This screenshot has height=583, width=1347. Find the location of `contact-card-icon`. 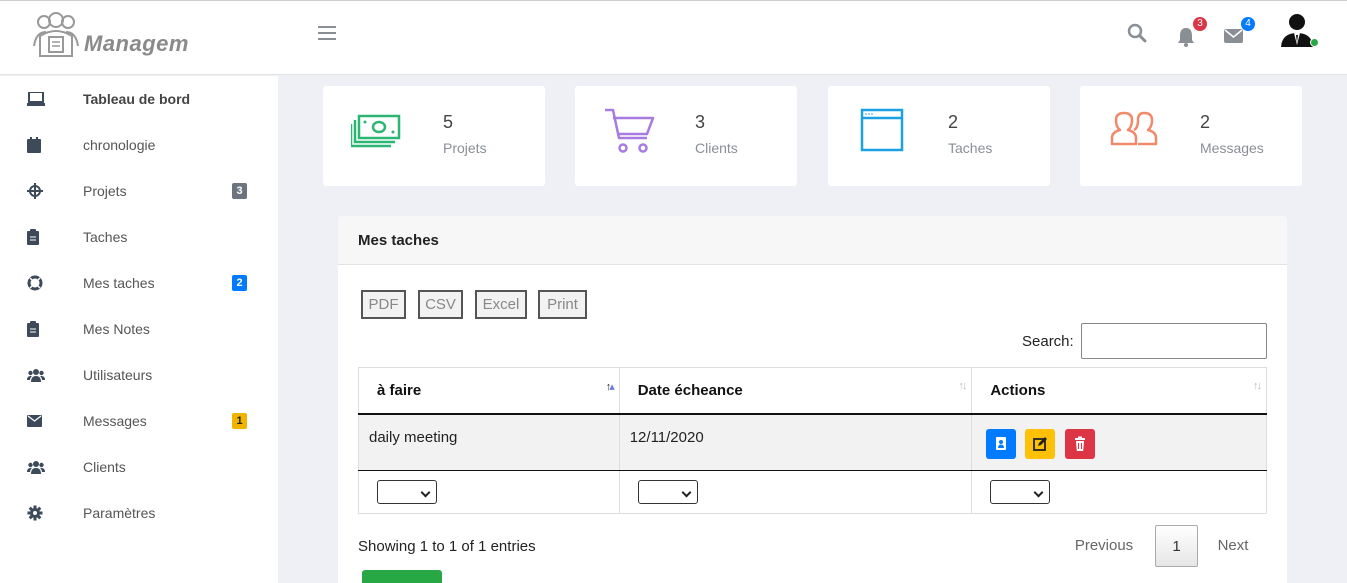

contact-card-icon is located at coordinates (1001, 443).